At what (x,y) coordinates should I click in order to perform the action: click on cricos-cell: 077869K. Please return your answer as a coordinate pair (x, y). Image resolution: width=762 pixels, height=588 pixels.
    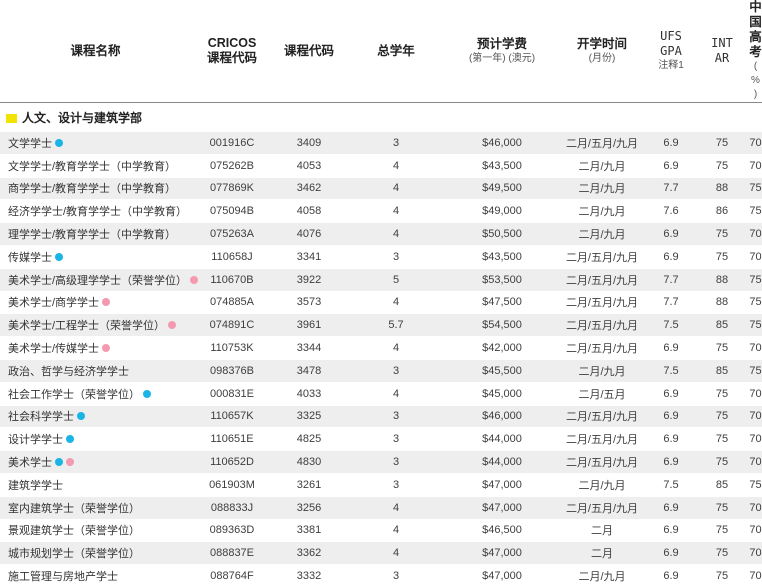
    Looking at the image, I should click on (232, 189).